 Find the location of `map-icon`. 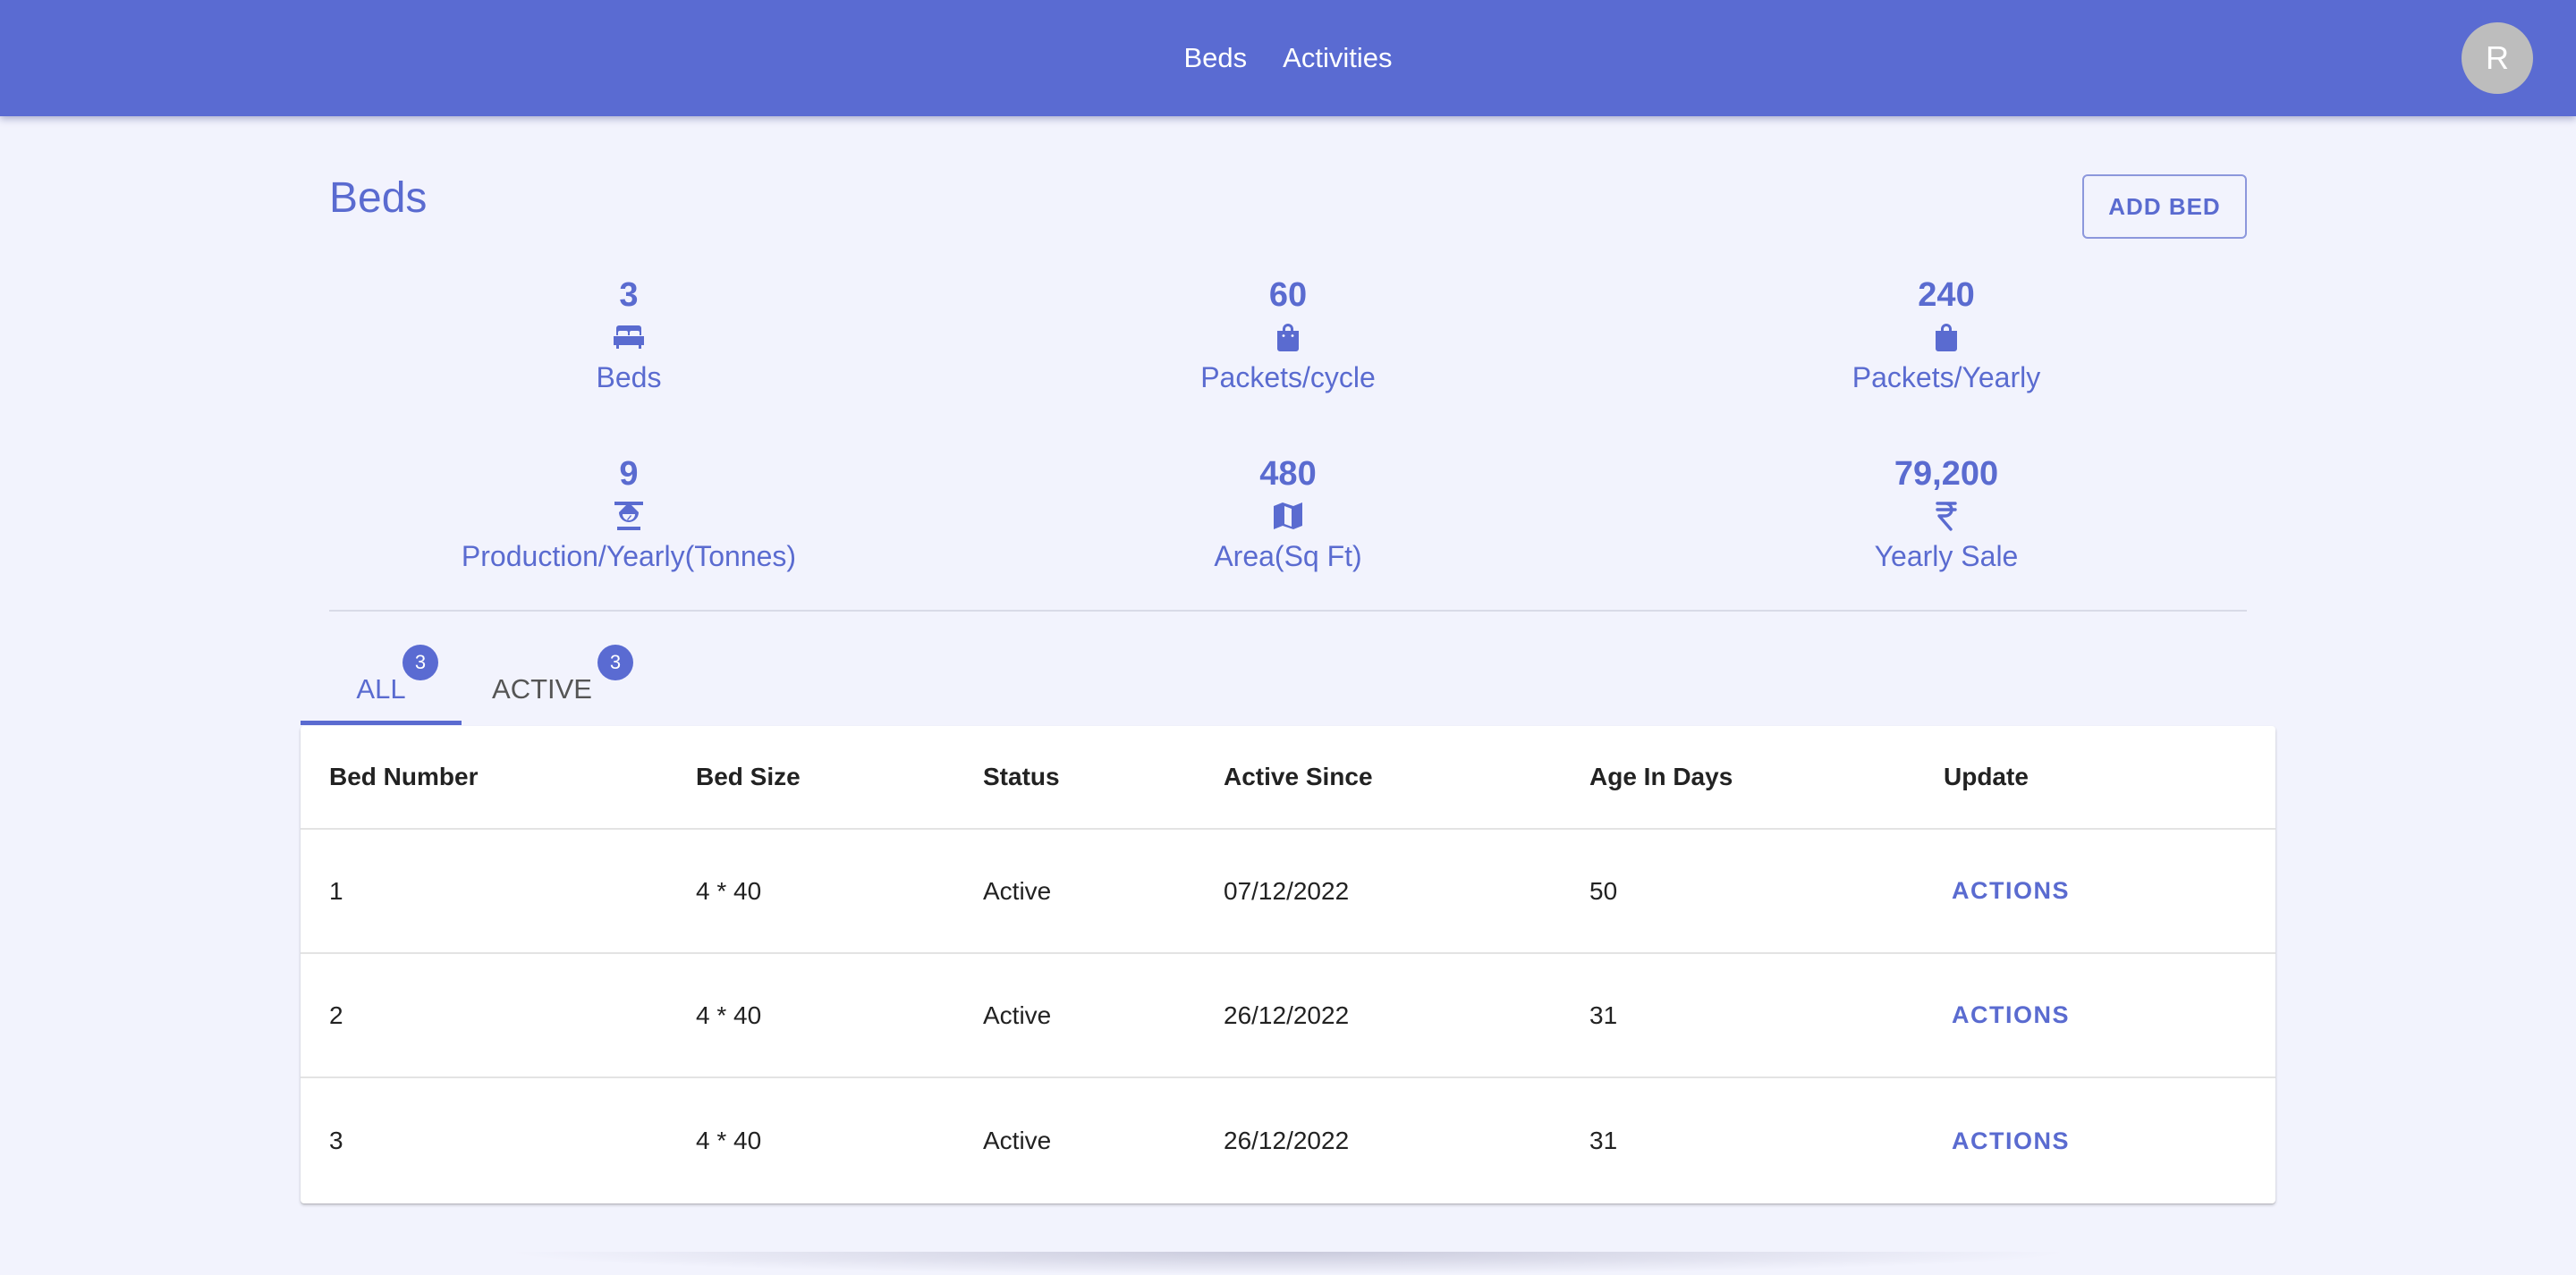

map-icon is located at coordinates (1288, 516).